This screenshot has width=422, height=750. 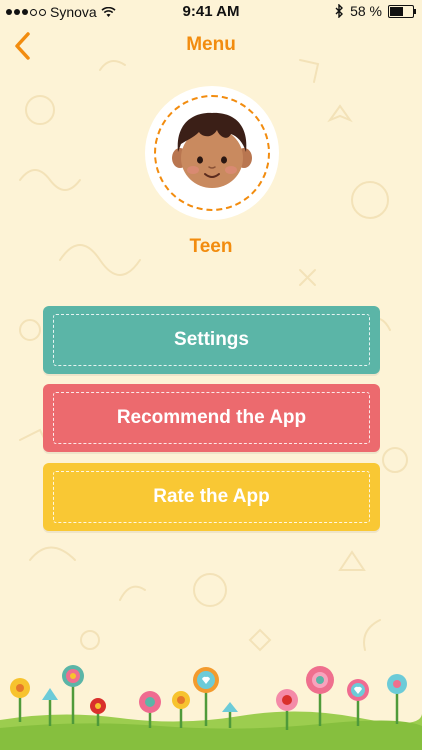 I want to click on settings-button: Settings, so click(x=211, y=340).